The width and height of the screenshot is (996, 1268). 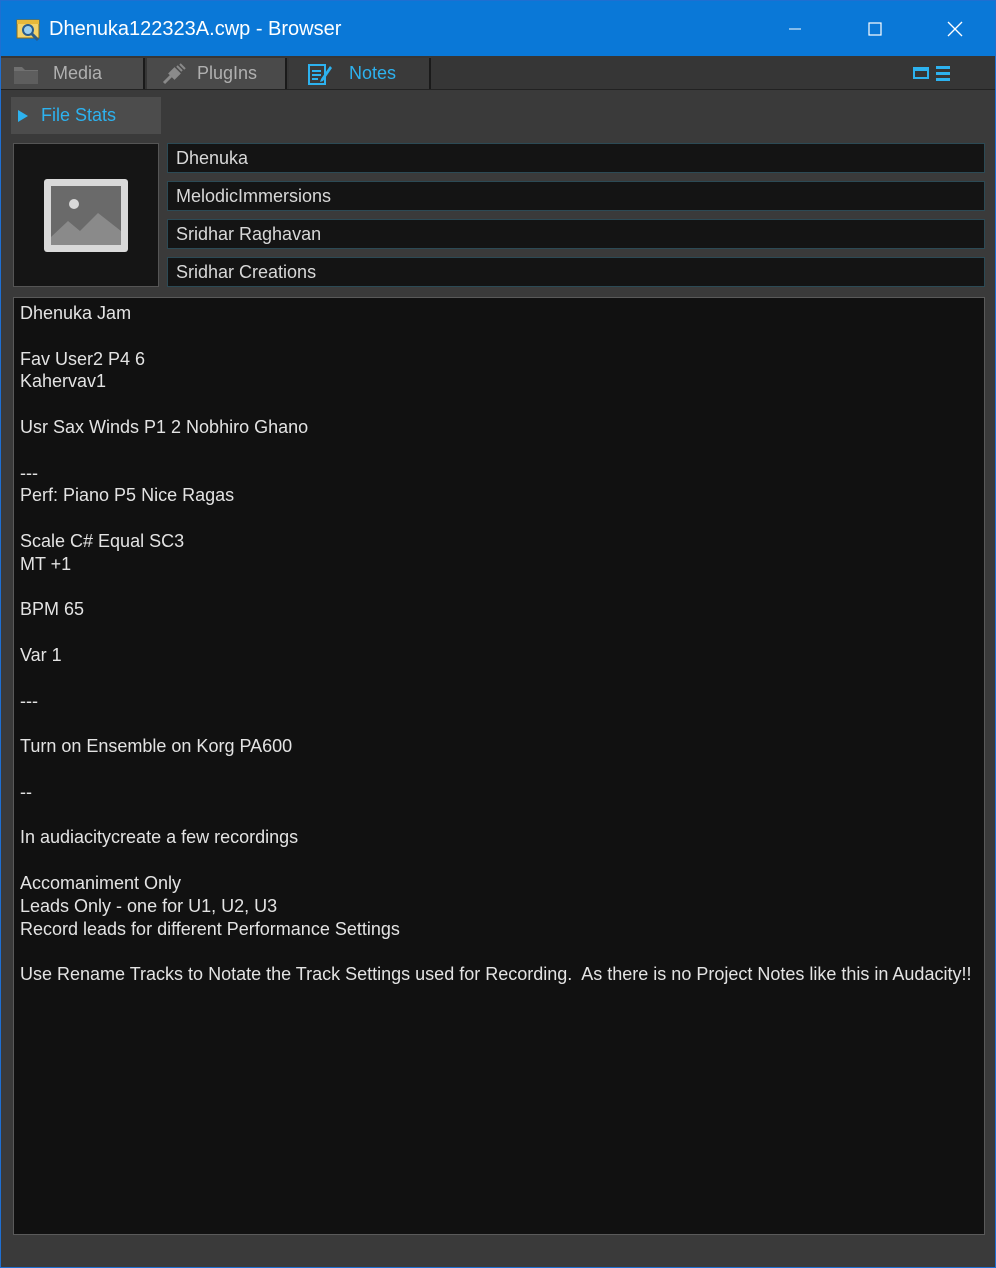 What do you see at coordinates (149, 905) in the screenshot?
I see `note-line: Leads Only - one for U1, U2, U3` at bounding box center [149, 905].